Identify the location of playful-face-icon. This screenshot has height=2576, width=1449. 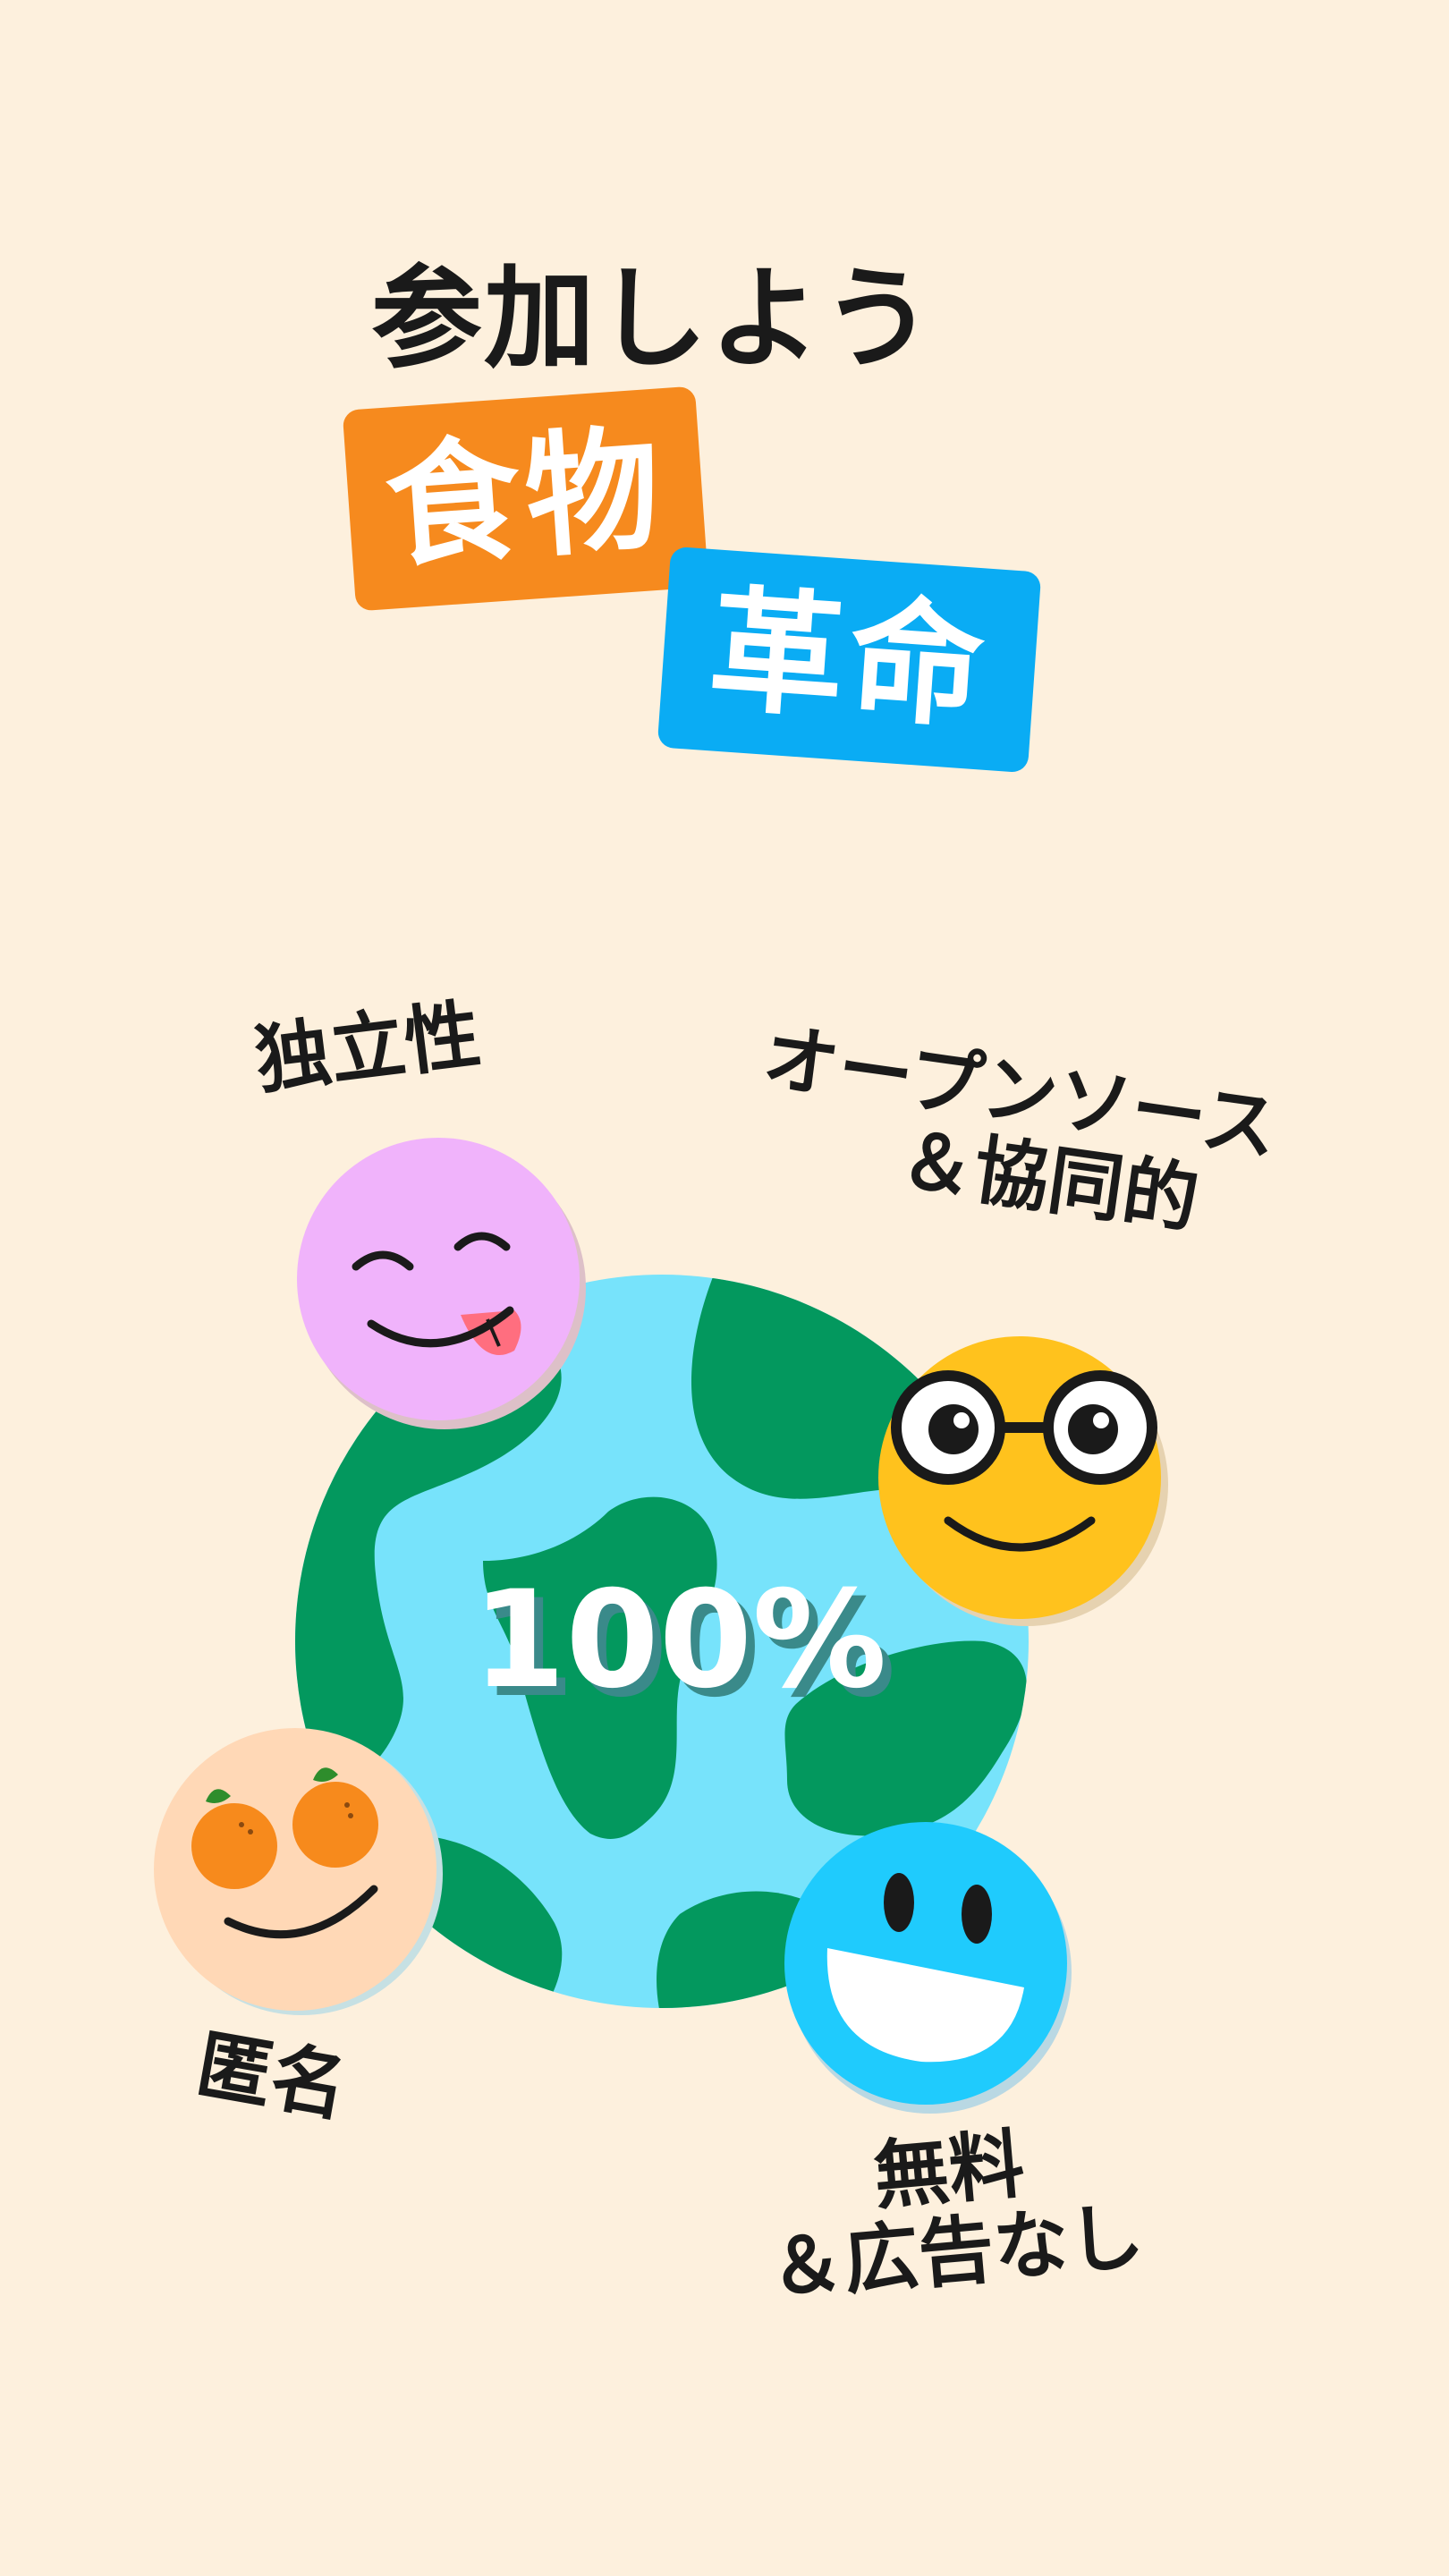
(441, 1283).